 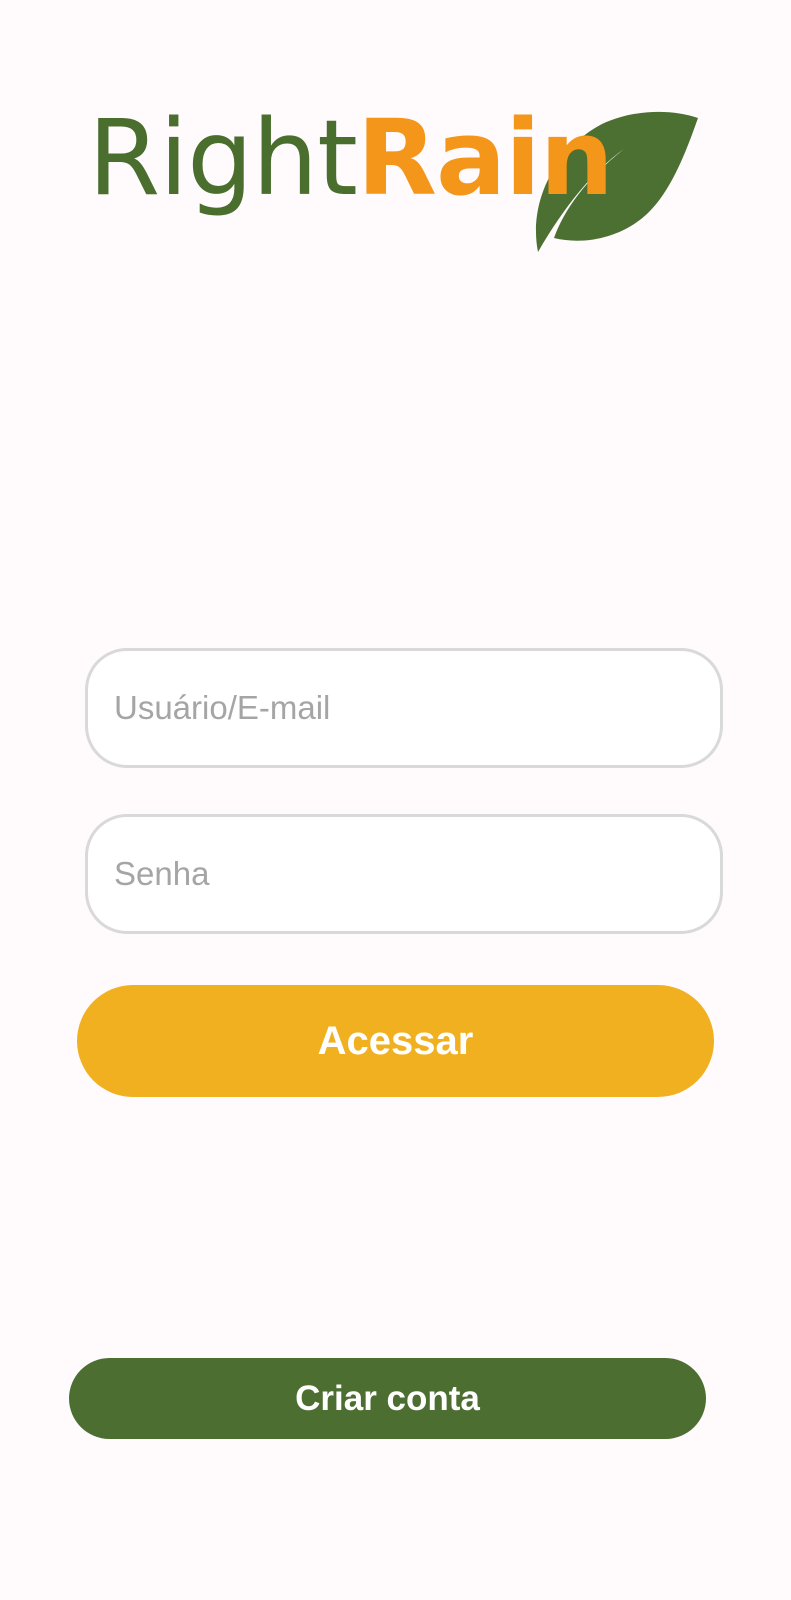 I want to click on username-email-input, so click(x=404, y=708).